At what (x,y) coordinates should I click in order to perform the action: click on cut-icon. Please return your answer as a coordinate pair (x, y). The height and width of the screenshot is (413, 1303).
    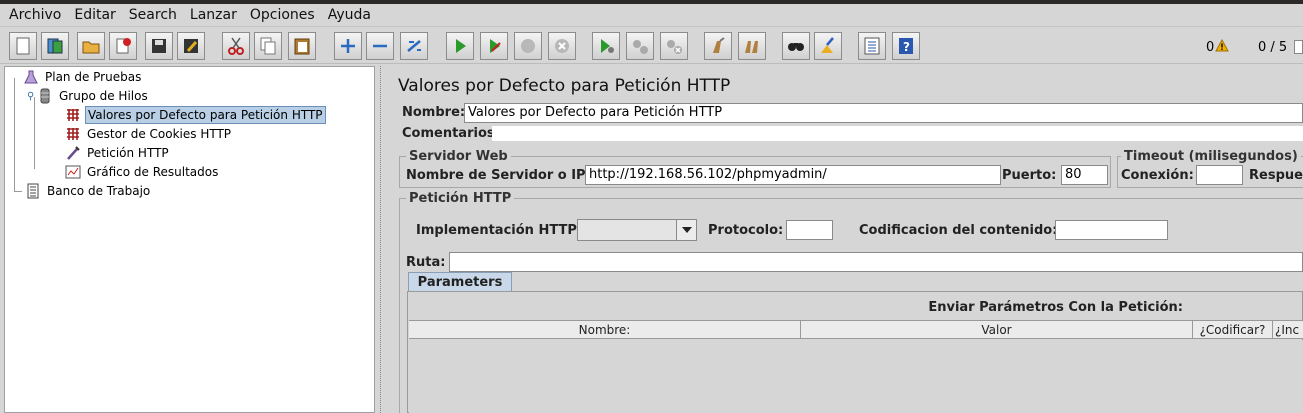
    Looking at the image, I should click on (236, 46).